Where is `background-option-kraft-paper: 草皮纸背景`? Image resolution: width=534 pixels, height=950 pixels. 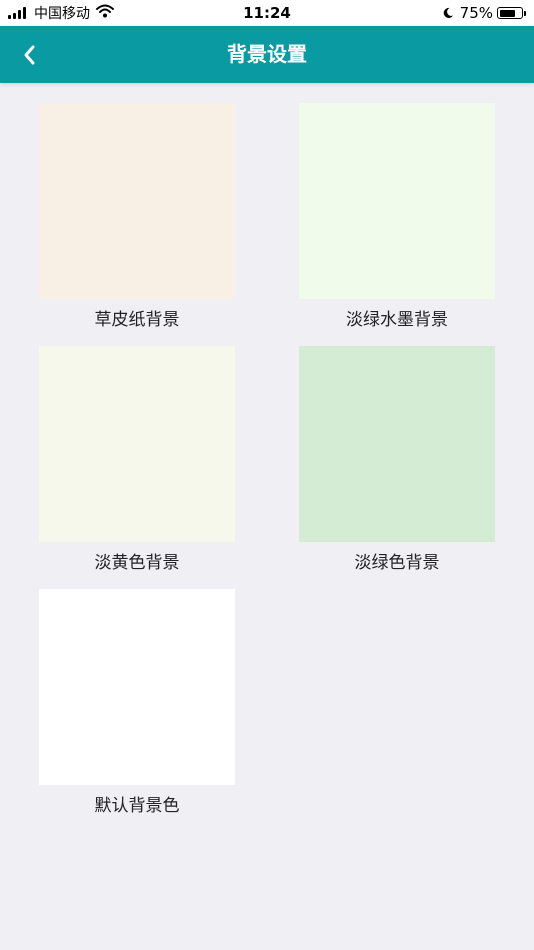 background-option-kraft-paper: 草皮纸背景 is located at coordinates (137, 222).